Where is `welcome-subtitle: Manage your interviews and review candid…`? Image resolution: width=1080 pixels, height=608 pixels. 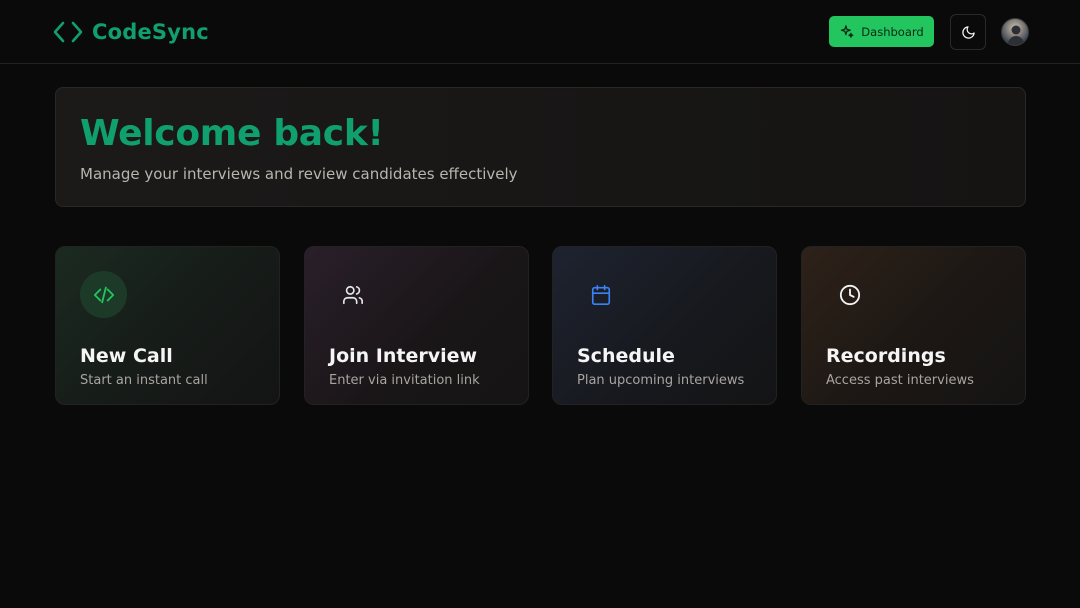 welcome-subtitle: Manage your interviews and review candid… is located at coordinates (299, 174).